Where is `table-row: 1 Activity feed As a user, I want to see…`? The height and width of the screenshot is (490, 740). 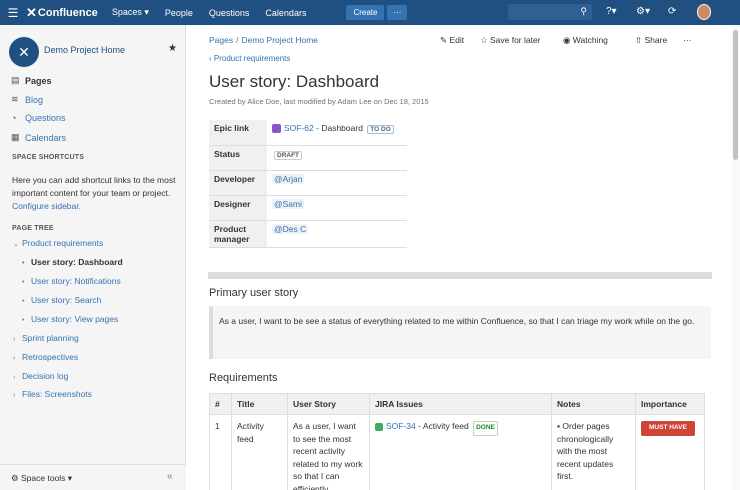 table-row: 1 Activity feed As a user, I want to see… is located at coordinates (457, 452).